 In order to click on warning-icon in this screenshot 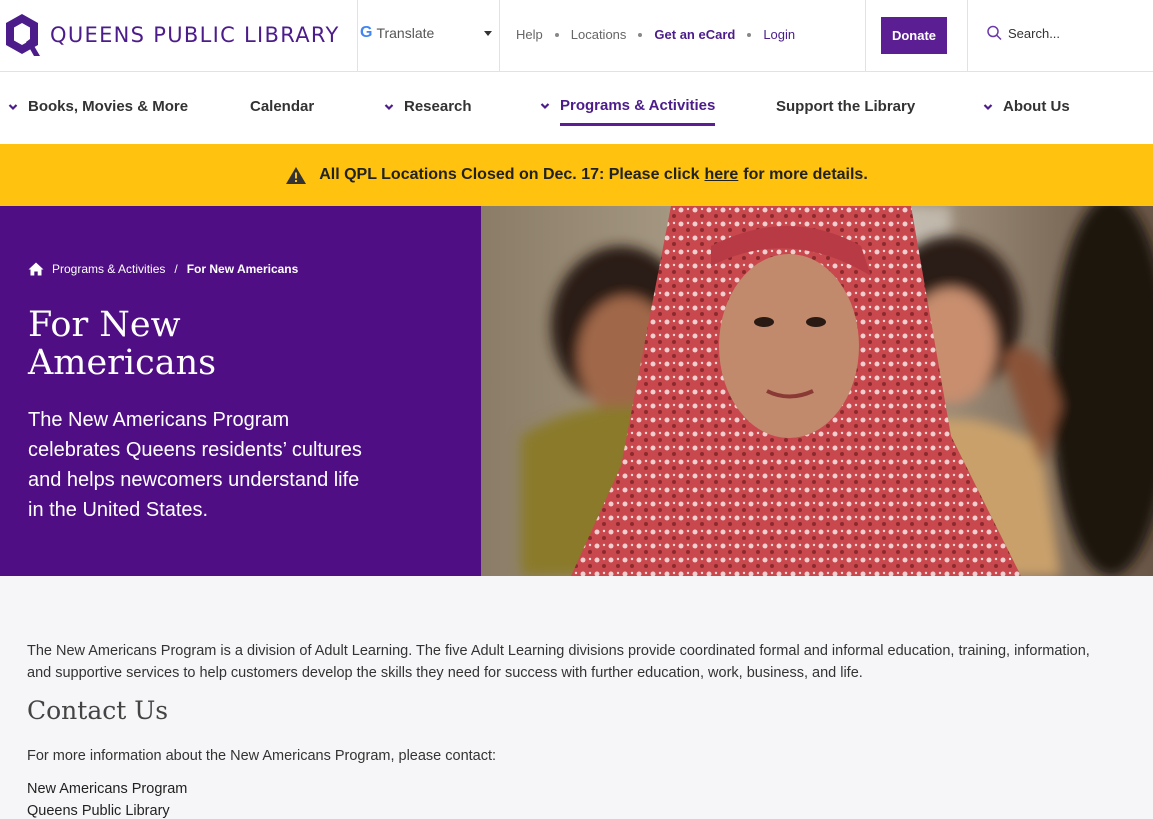, I will do `click(296, 175)`.